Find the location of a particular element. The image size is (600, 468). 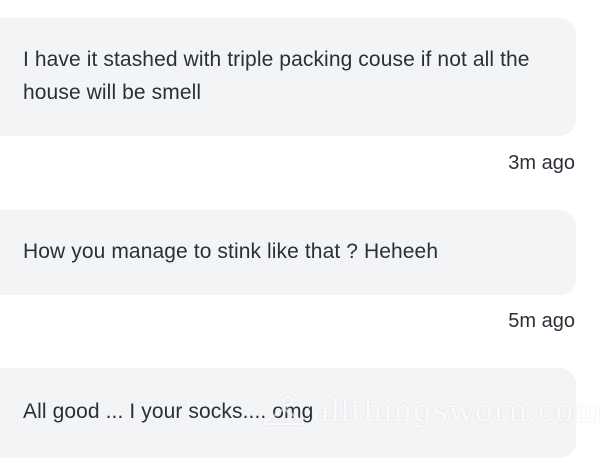

message-timestamp: 5m ago is located at coordinates (541, 321).